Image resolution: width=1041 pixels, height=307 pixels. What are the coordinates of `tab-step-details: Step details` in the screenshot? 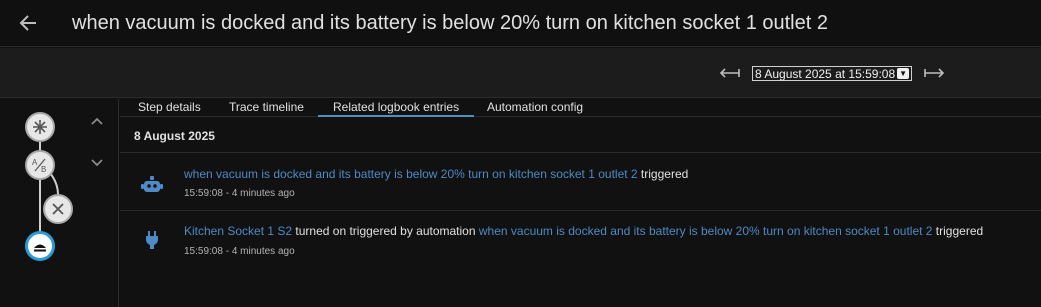 It's located at (169, 108).